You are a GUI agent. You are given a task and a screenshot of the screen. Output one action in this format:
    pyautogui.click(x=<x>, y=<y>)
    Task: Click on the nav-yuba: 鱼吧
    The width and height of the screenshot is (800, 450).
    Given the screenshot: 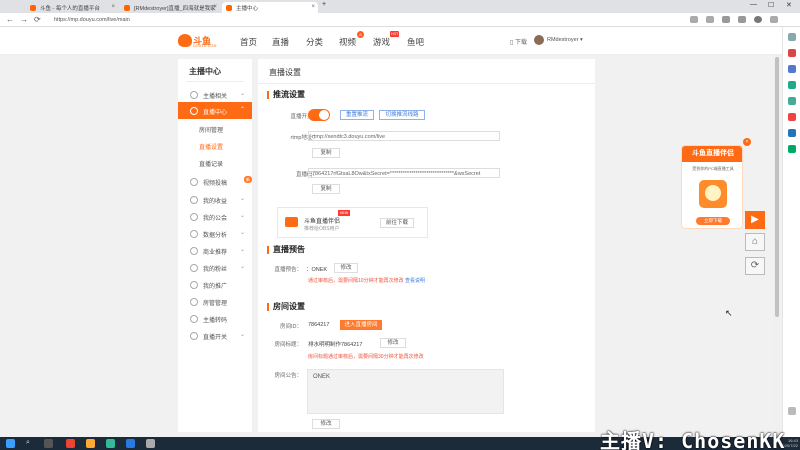 What is the action you would take?
    pyautogui.click(x=415, y=42)
    